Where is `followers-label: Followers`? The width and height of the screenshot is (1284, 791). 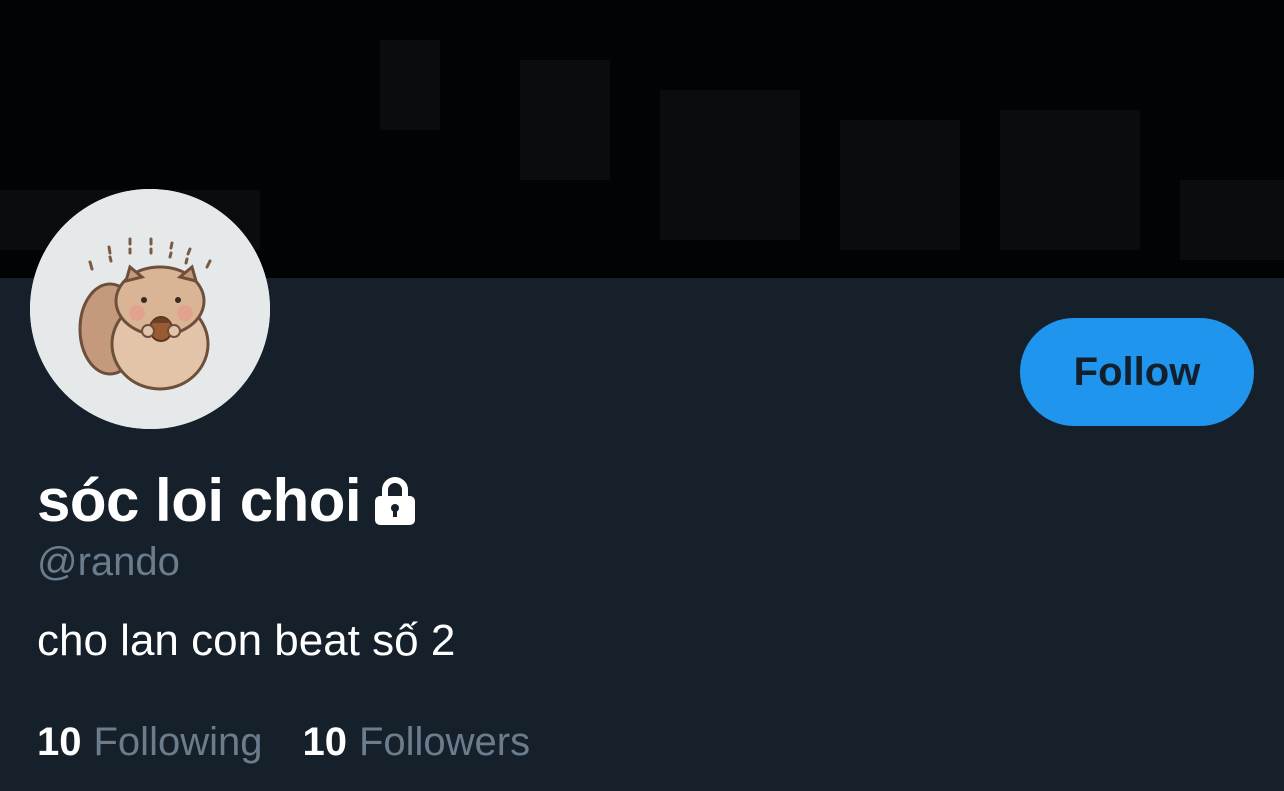
followers-label: Followers is located at coordinates (444, 742).